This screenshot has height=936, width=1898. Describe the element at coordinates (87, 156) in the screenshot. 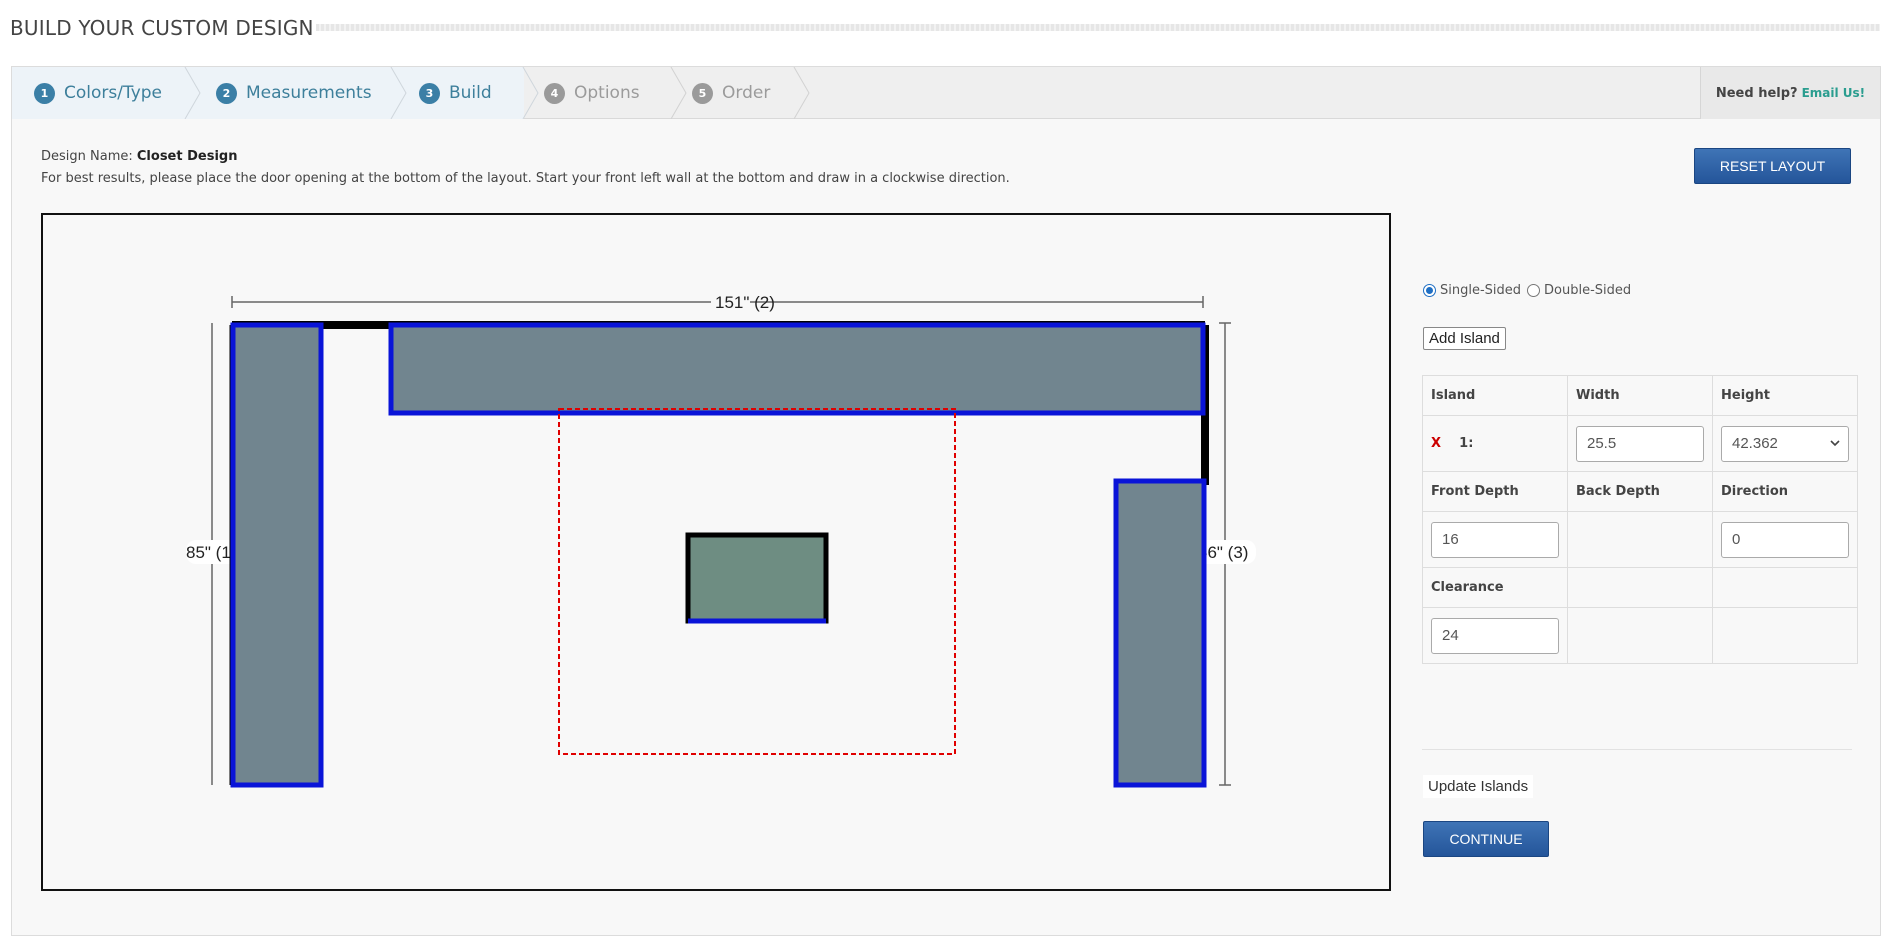

I see `design-name-label: Design Name:` at that location.